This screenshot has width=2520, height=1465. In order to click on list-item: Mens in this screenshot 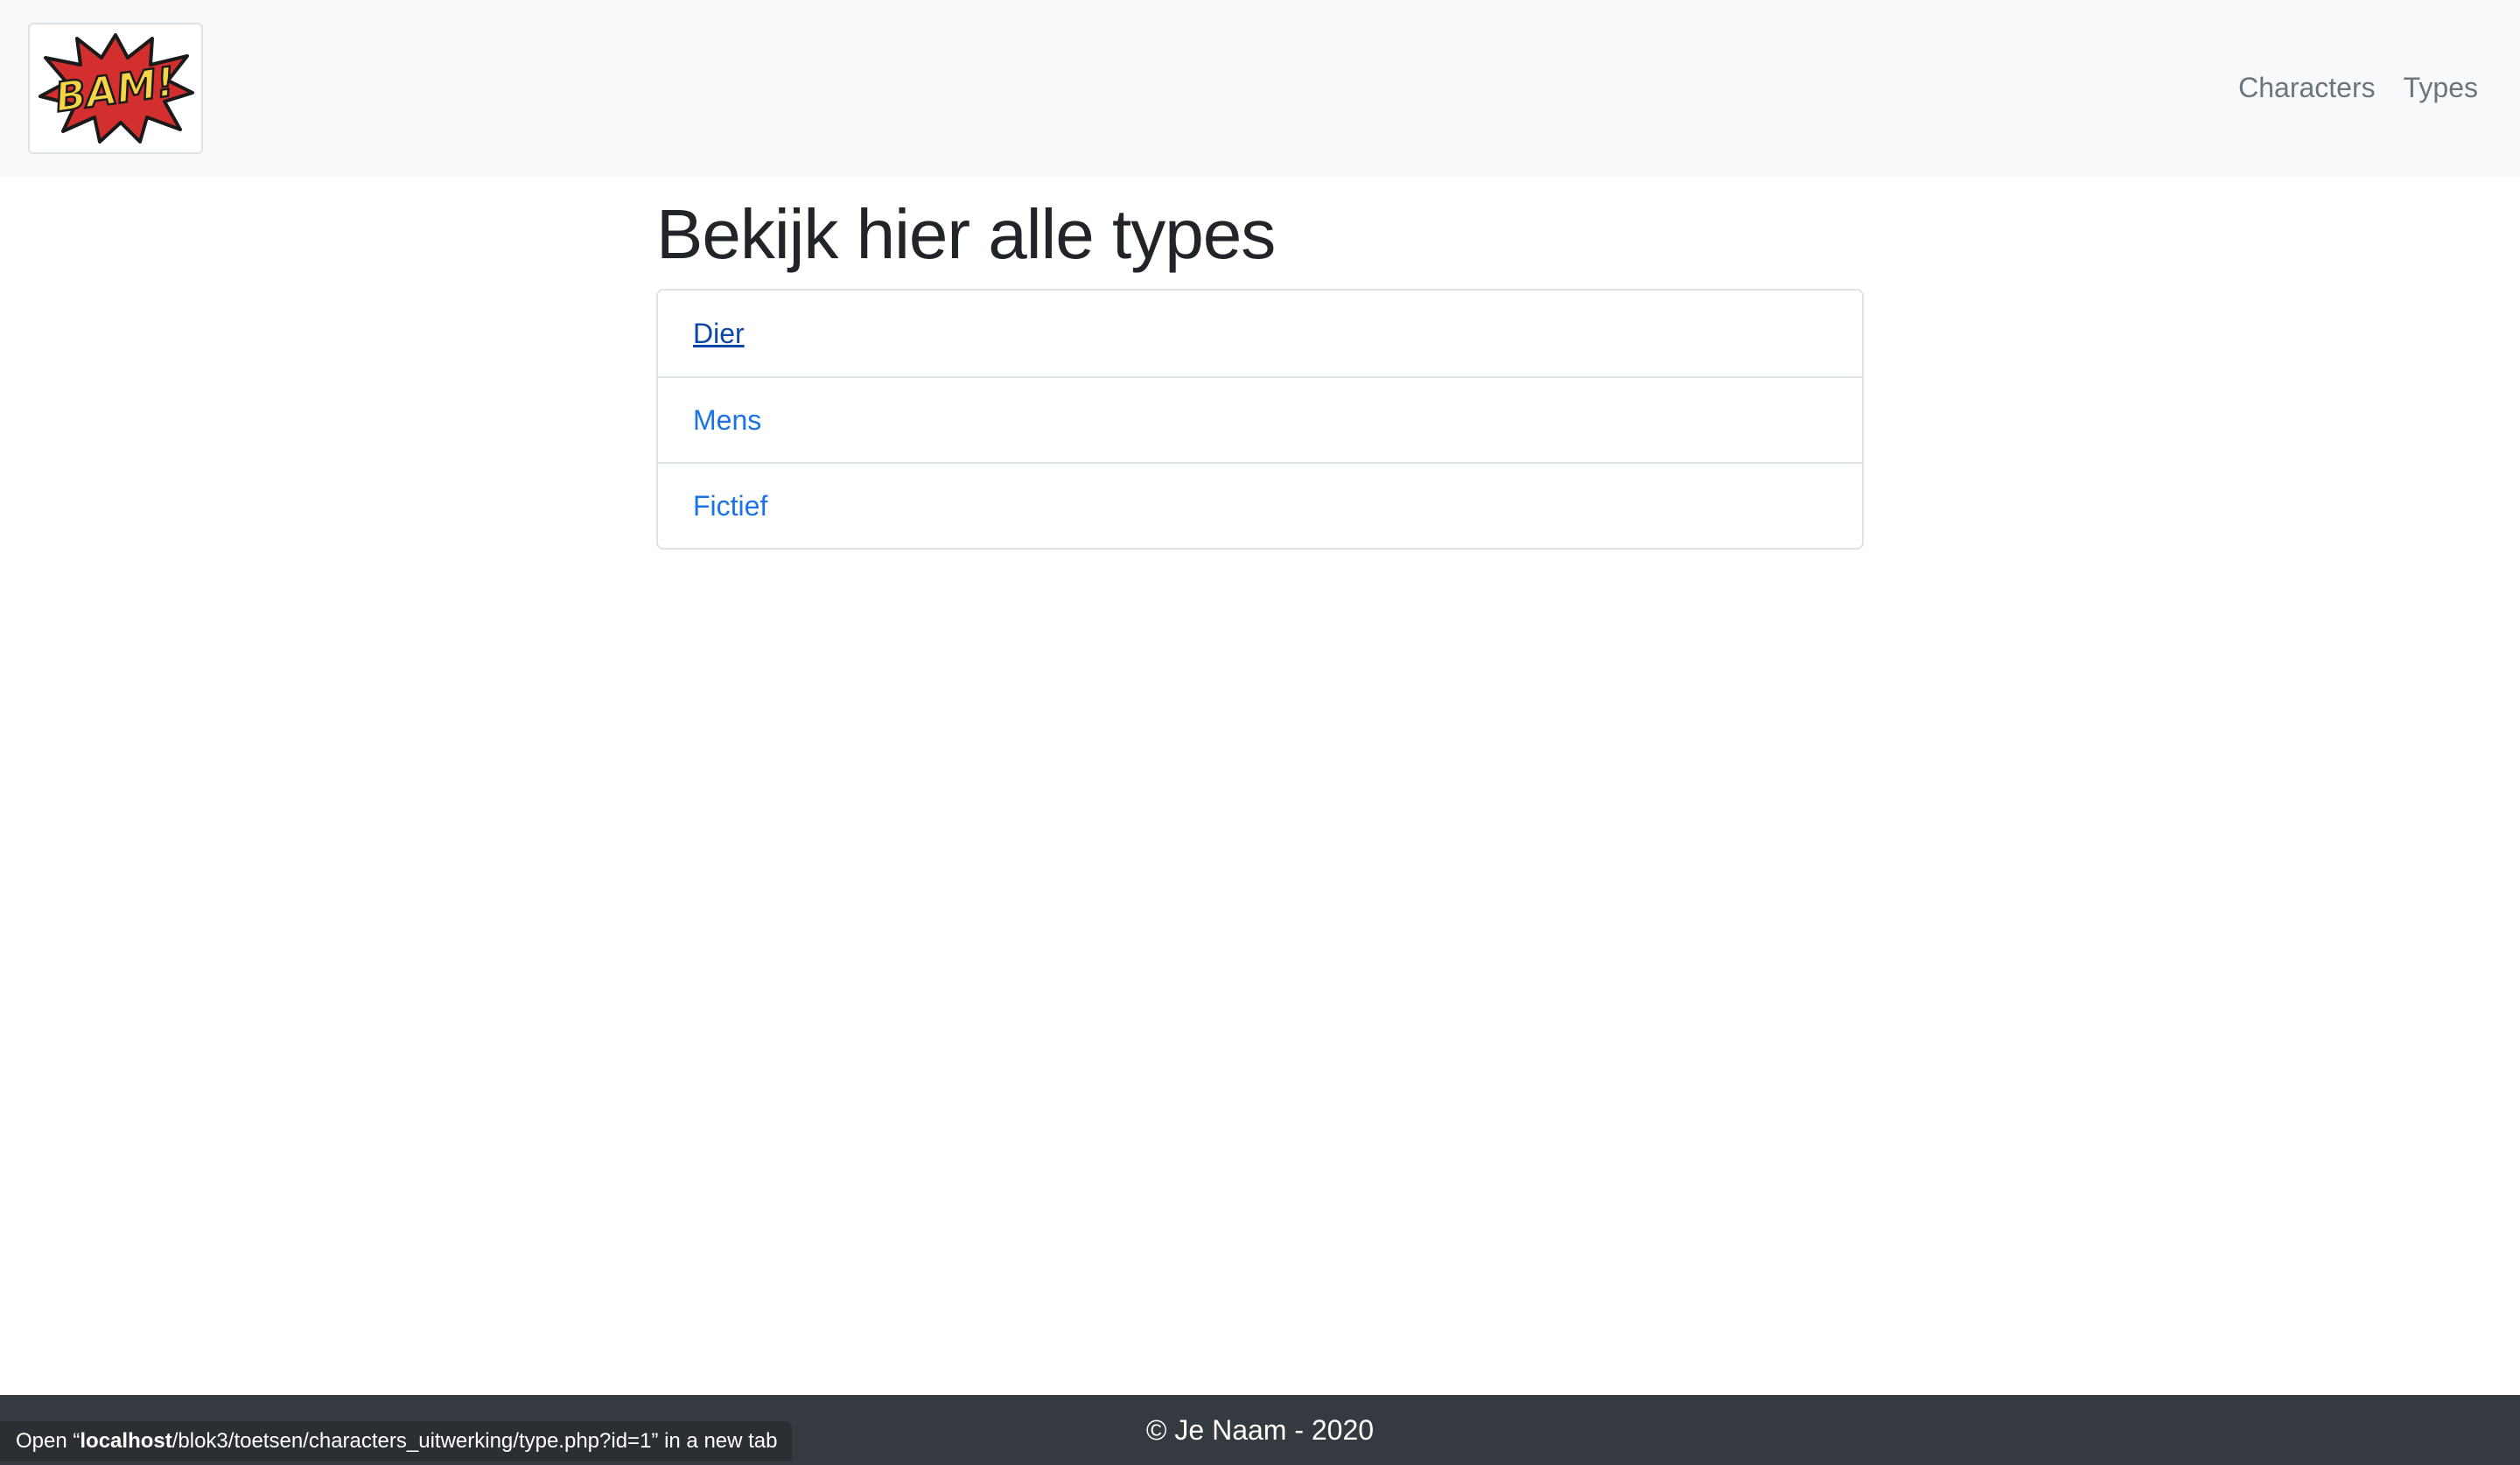, I will do `click(1260, 419)`.